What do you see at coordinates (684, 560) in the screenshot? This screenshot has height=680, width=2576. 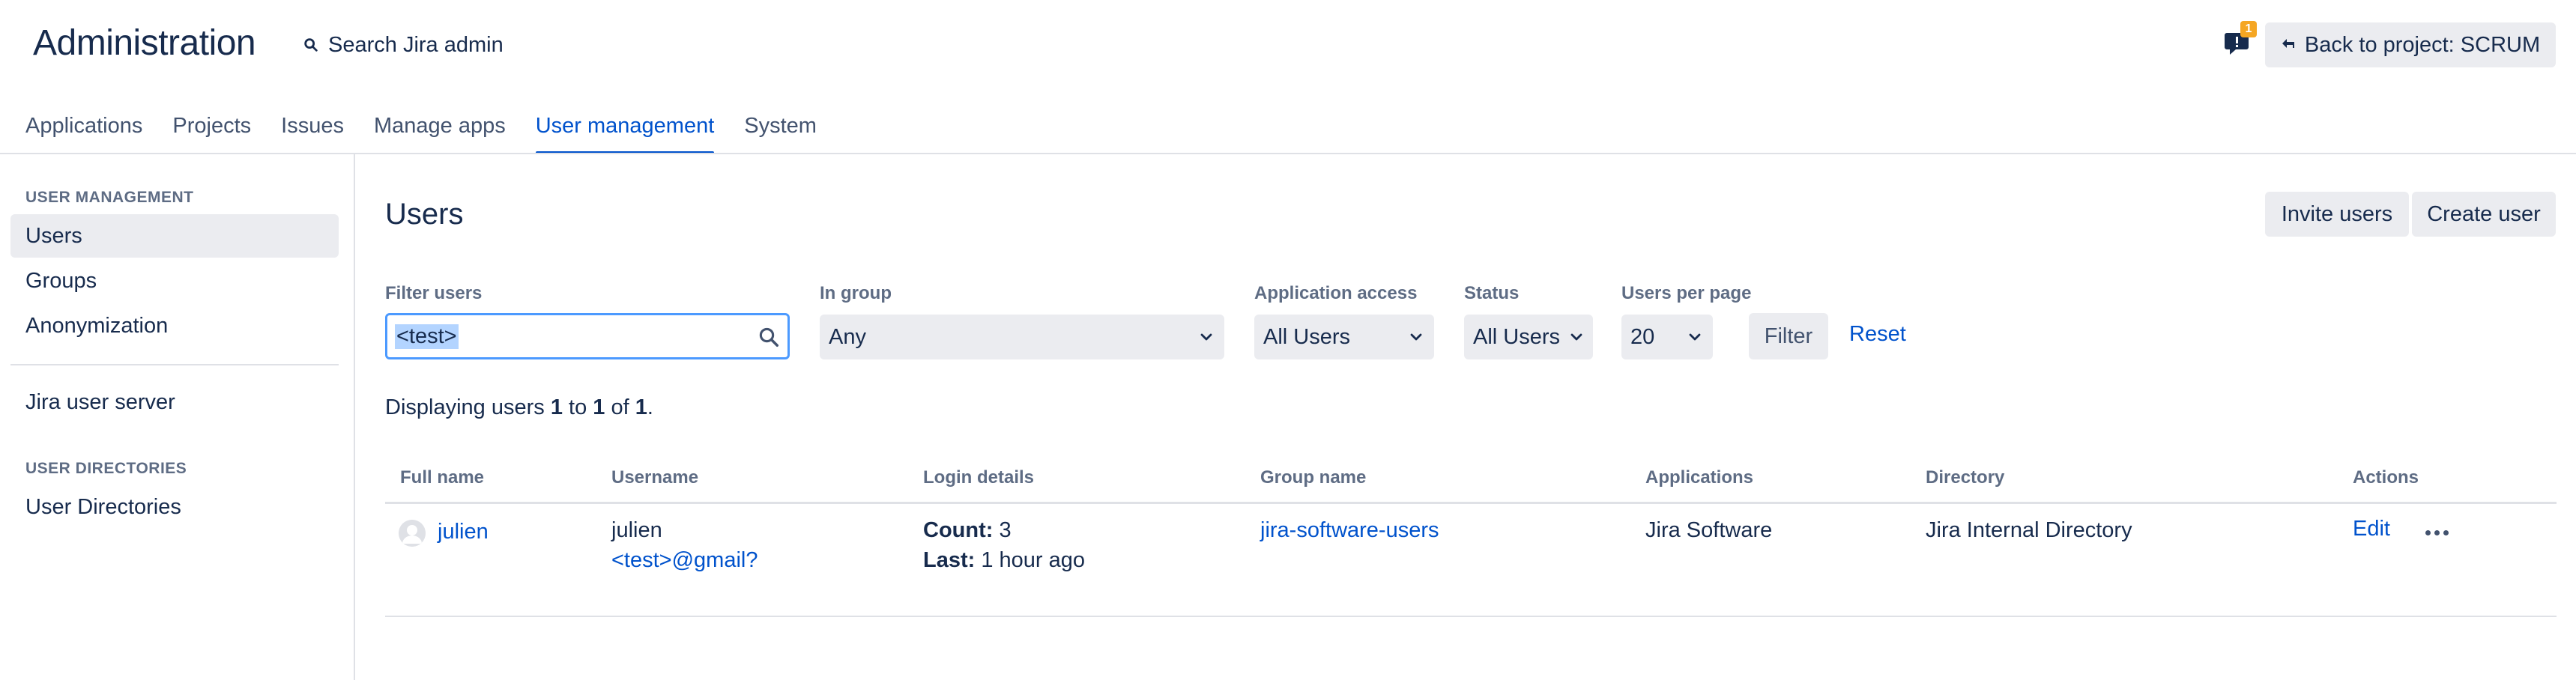 I see `user-email-link: <test>@gmail?` at bounding box center [684, 560].